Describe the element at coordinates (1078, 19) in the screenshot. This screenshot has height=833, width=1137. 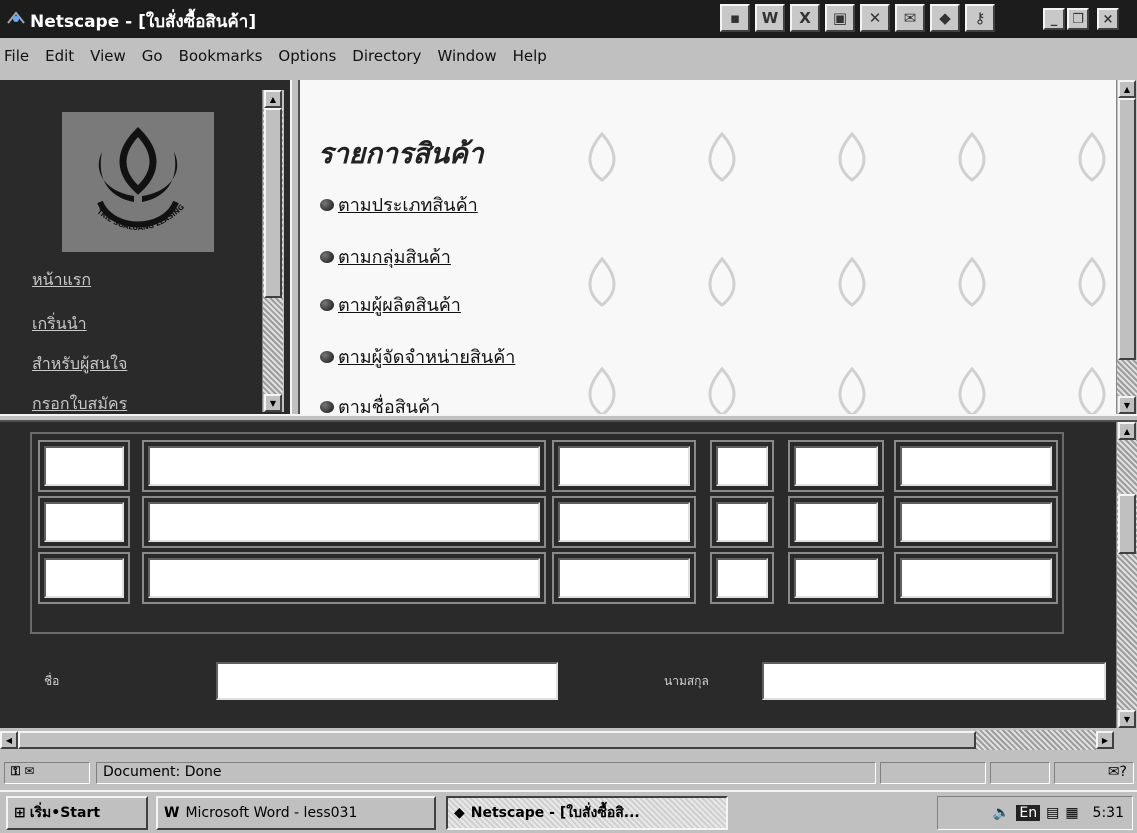
I see `maximize-button: ❐` at that location.